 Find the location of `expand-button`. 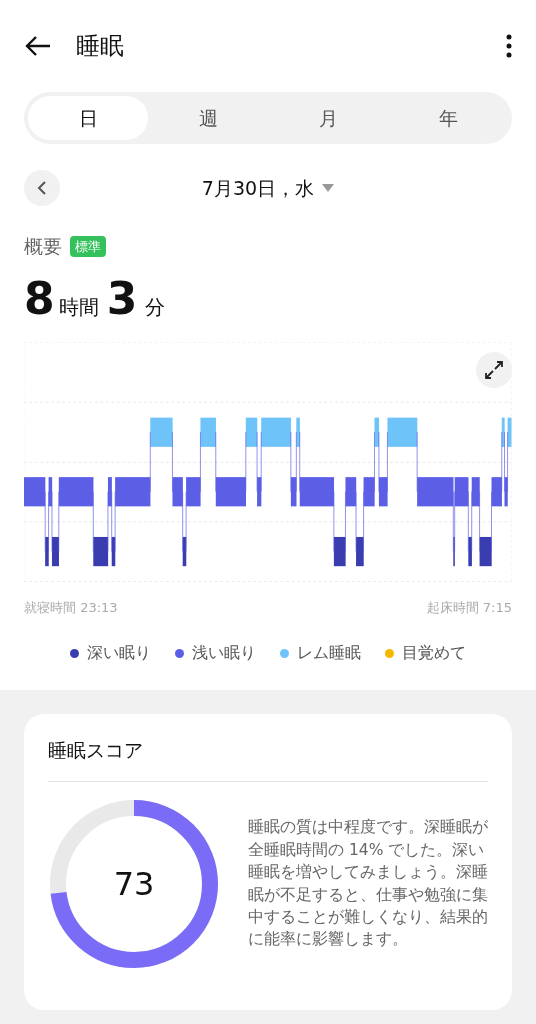

expand-button is located at coordinates (494, 369).